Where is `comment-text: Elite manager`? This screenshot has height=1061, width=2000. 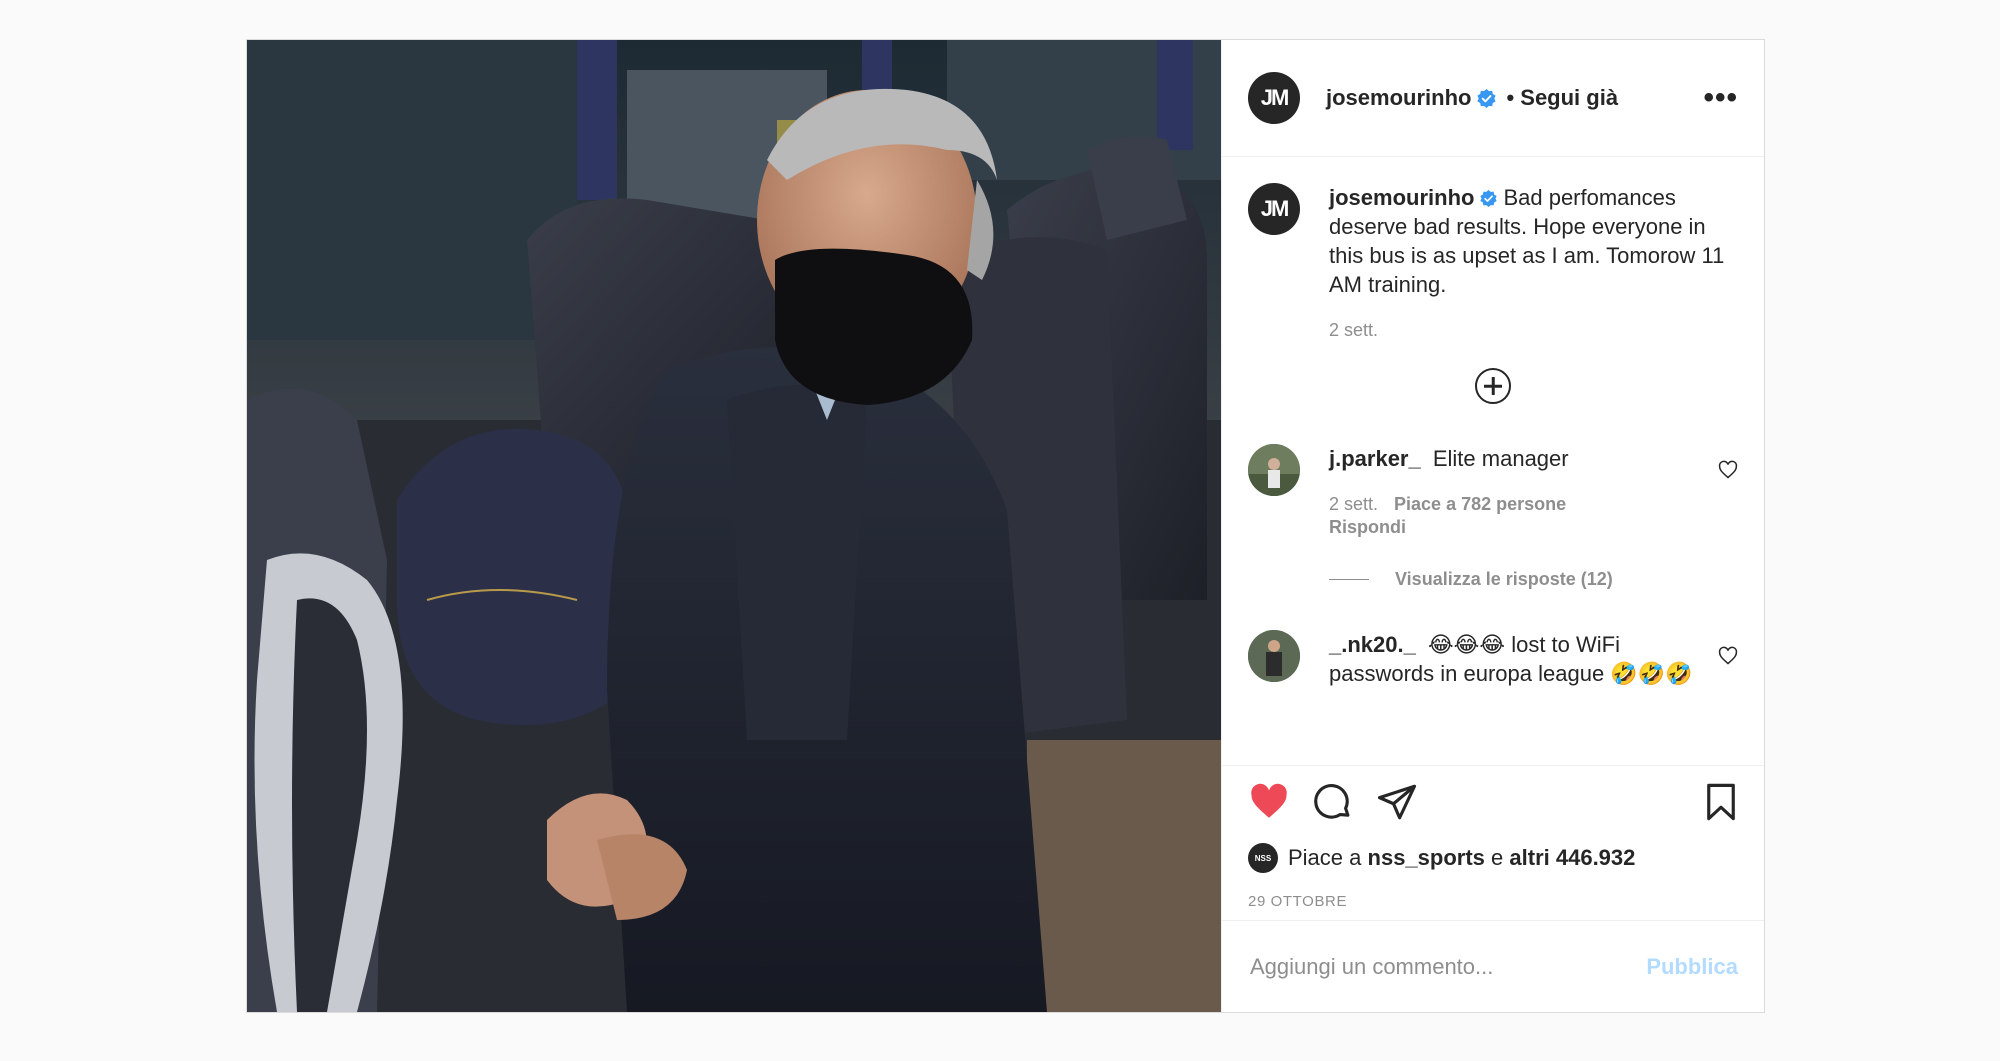
comment-text: Elite manager is located at coordinates (1500, 458).